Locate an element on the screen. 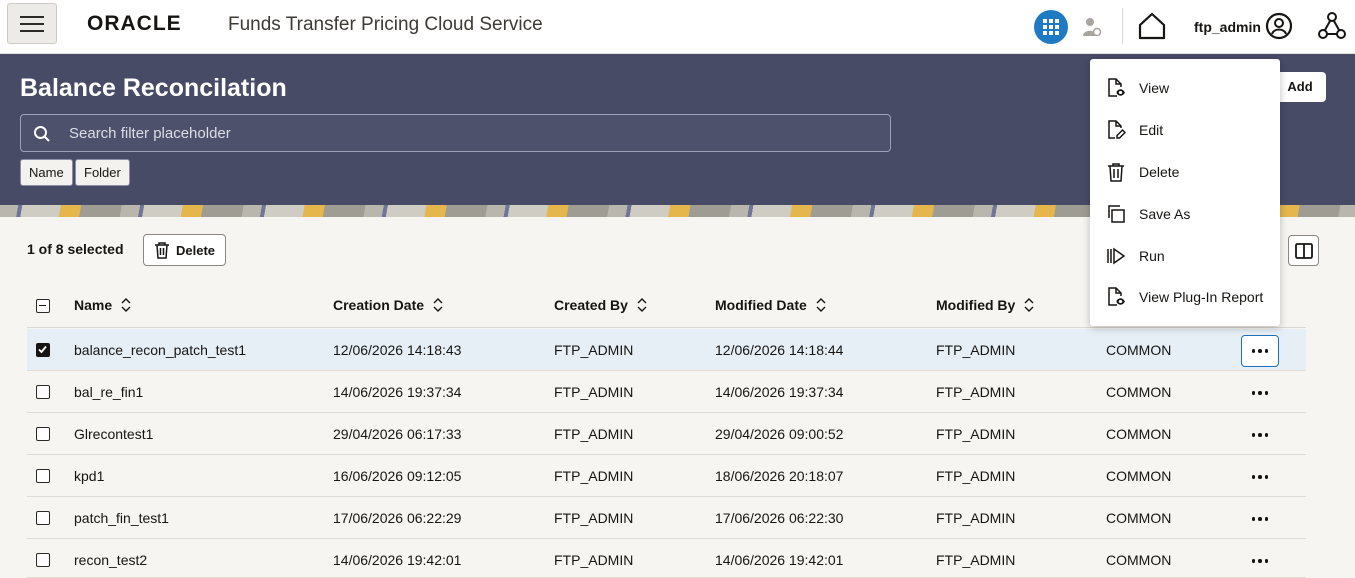 The width and height of the screenshot is (1355, 578). cell-creation-date: 16/06/2026 09:12:05 is located at coordinates (397, 476).